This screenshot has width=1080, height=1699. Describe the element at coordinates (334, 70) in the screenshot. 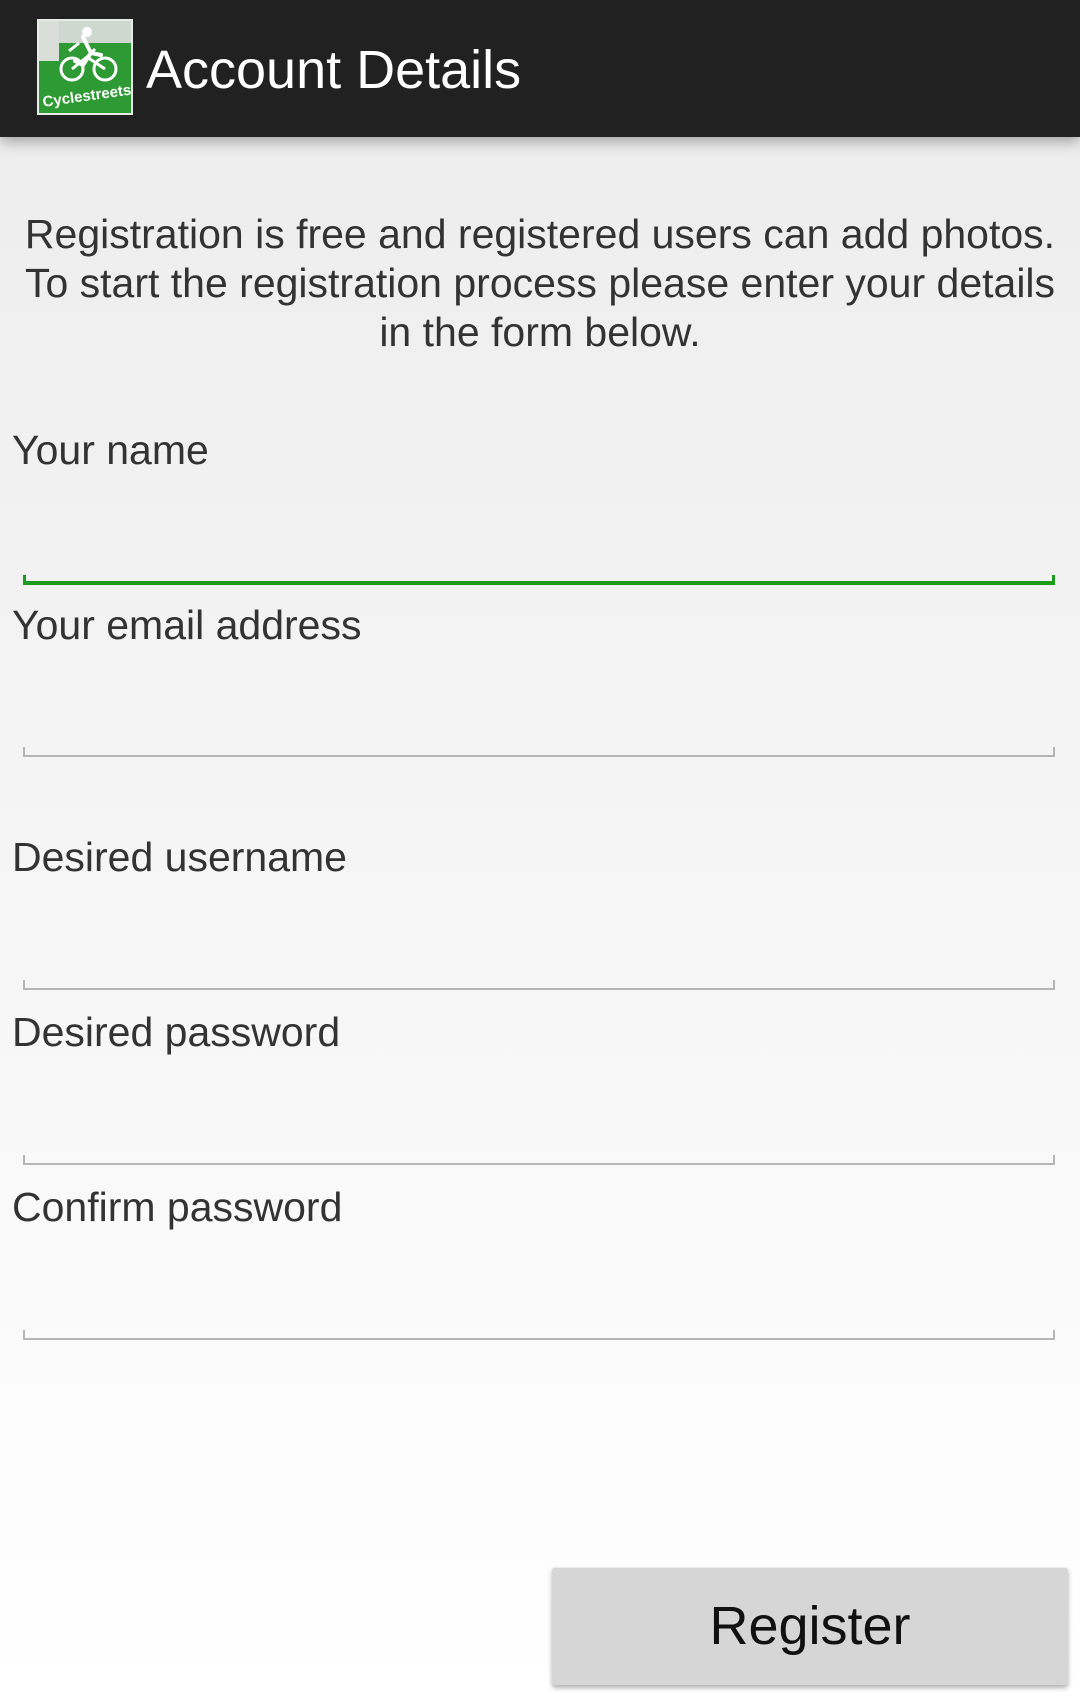

I see `page-title: Account Details` at that location.